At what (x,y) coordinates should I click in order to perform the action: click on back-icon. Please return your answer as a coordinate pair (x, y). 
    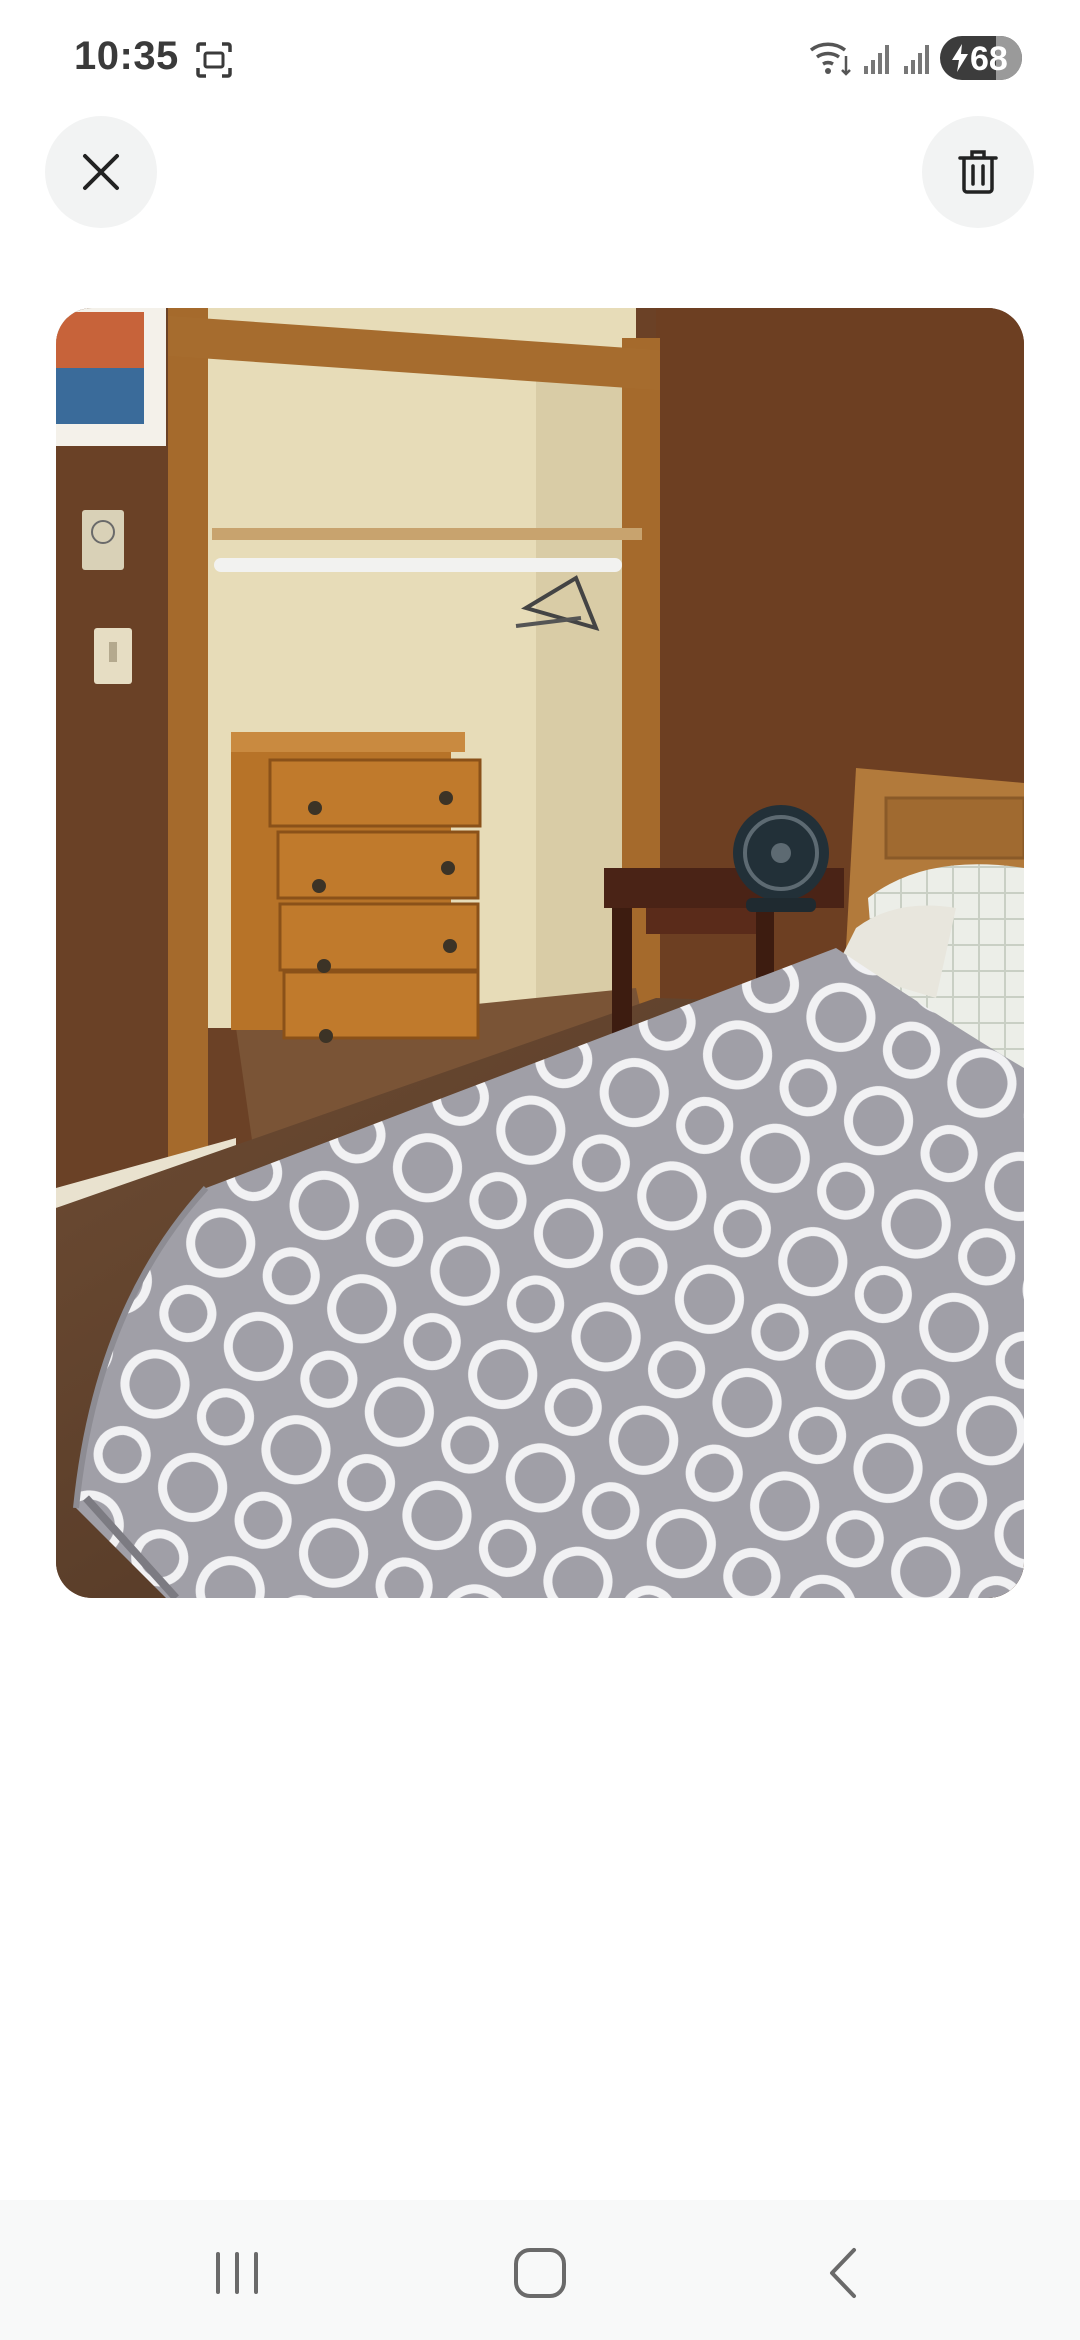
    Looking at the image, I should click on (844, 2273).